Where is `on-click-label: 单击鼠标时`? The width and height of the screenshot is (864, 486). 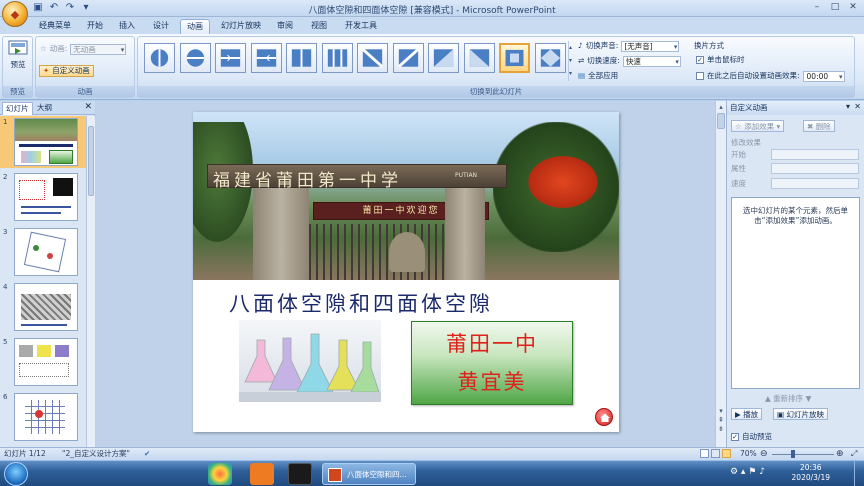 on-click-label: 单击鼠标时 is located at coordinates (726, 59).